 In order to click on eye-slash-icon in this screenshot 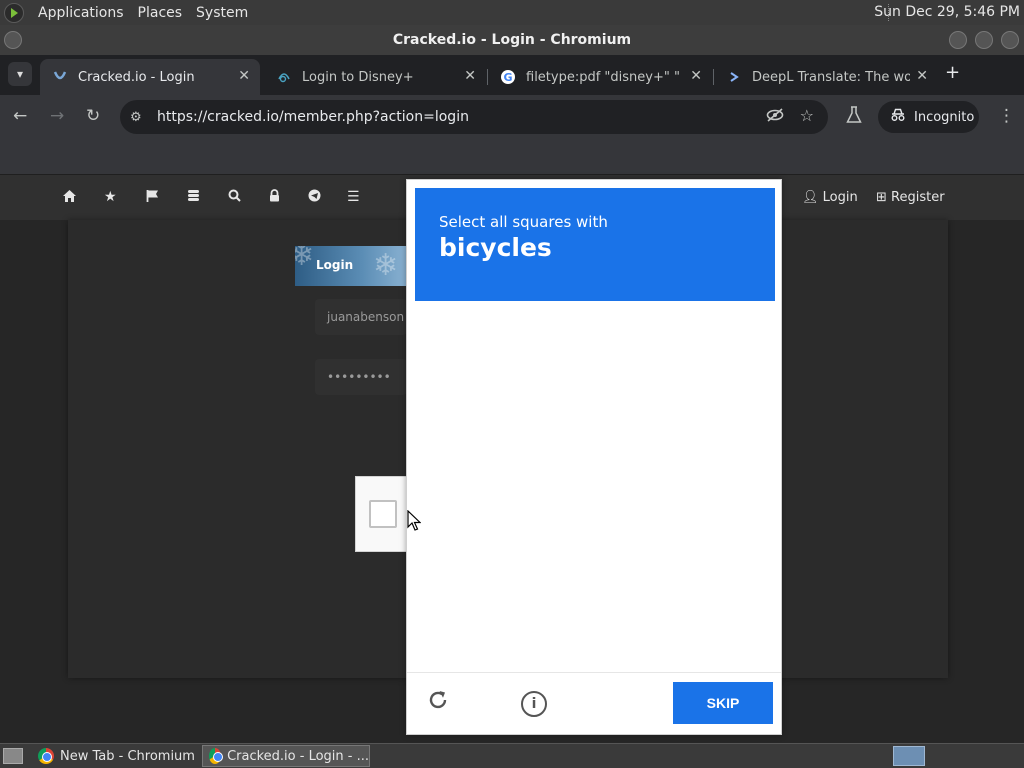, I will do `click(775, 117)`.